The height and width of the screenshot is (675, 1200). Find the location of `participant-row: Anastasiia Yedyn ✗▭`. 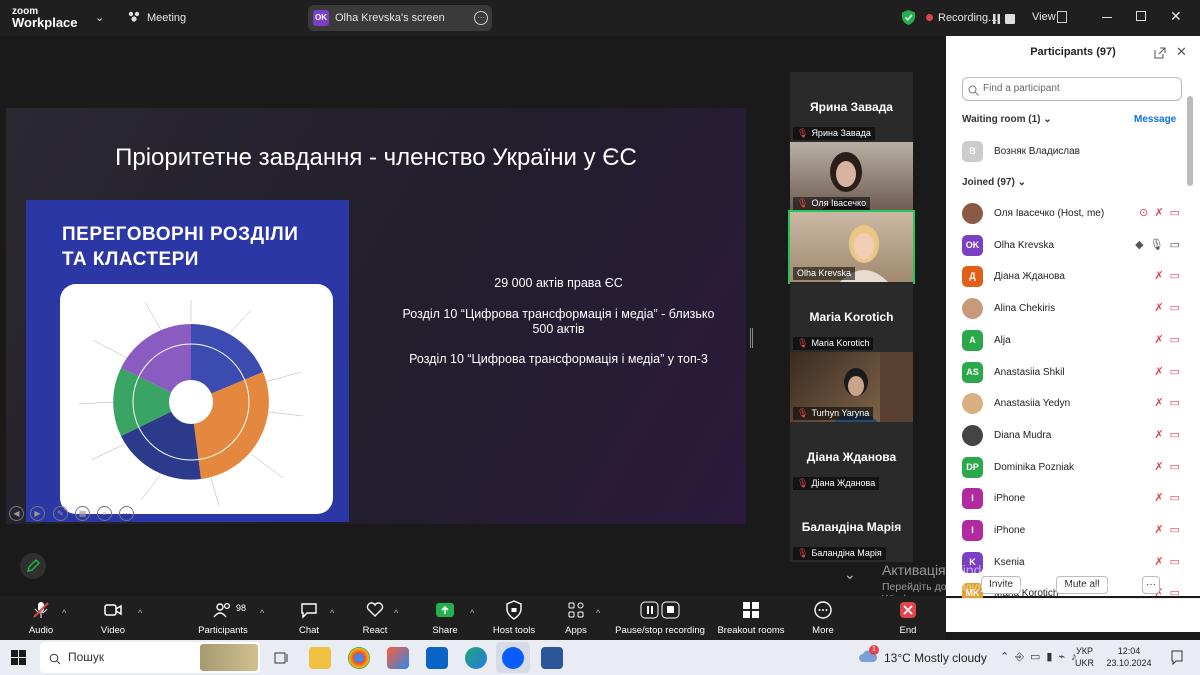

participant-row: Anastasiia Yedyn ✗▭ is located at coordinates (1074, 404).